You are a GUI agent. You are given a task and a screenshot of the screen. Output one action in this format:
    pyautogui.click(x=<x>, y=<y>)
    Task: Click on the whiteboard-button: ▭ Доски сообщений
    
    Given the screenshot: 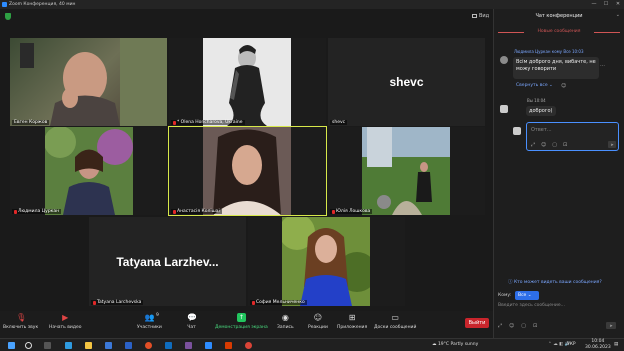 What is the action you would take?
    pyautogui.click(x=395, y=321)
    